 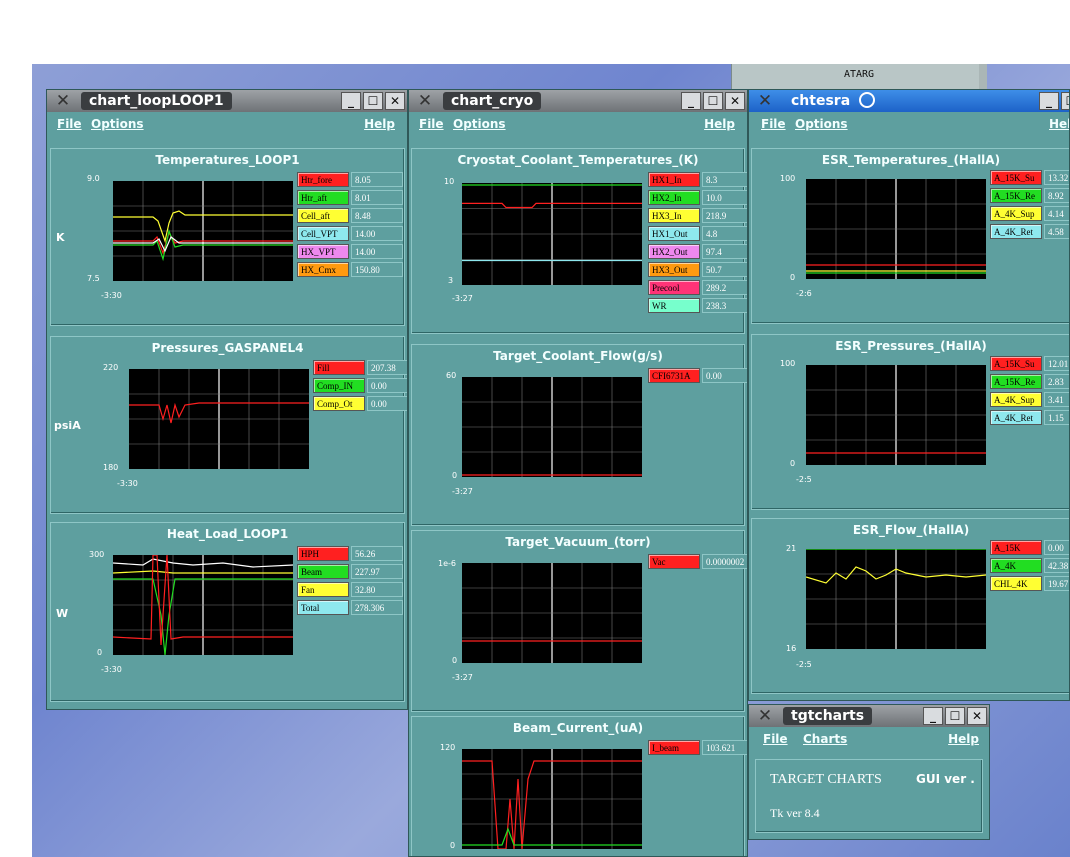 I want to click on legend-series-button: HX2_In, so click(x=674, y=197).